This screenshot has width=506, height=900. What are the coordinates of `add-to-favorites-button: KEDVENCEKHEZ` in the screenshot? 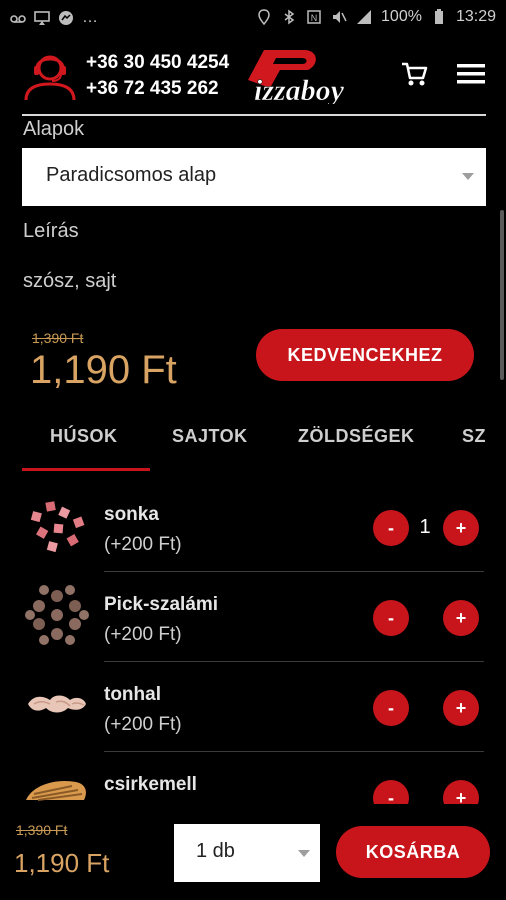 It's located at (365, 355).